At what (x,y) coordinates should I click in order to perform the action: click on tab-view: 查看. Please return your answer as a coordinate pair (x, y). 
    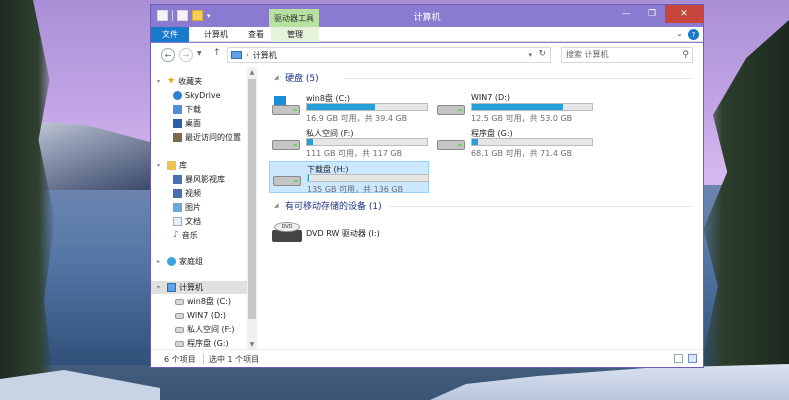
    Looking at the image, I should click on (256, 34).